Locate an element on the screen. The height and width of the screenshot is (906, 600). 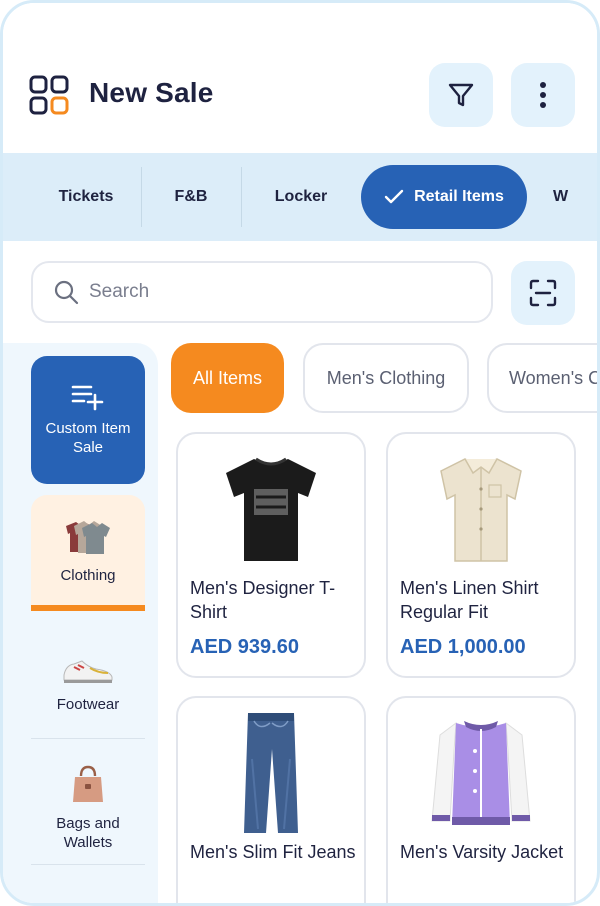
sidebar-item-label: Footwear is located at coordinates (88, 704).